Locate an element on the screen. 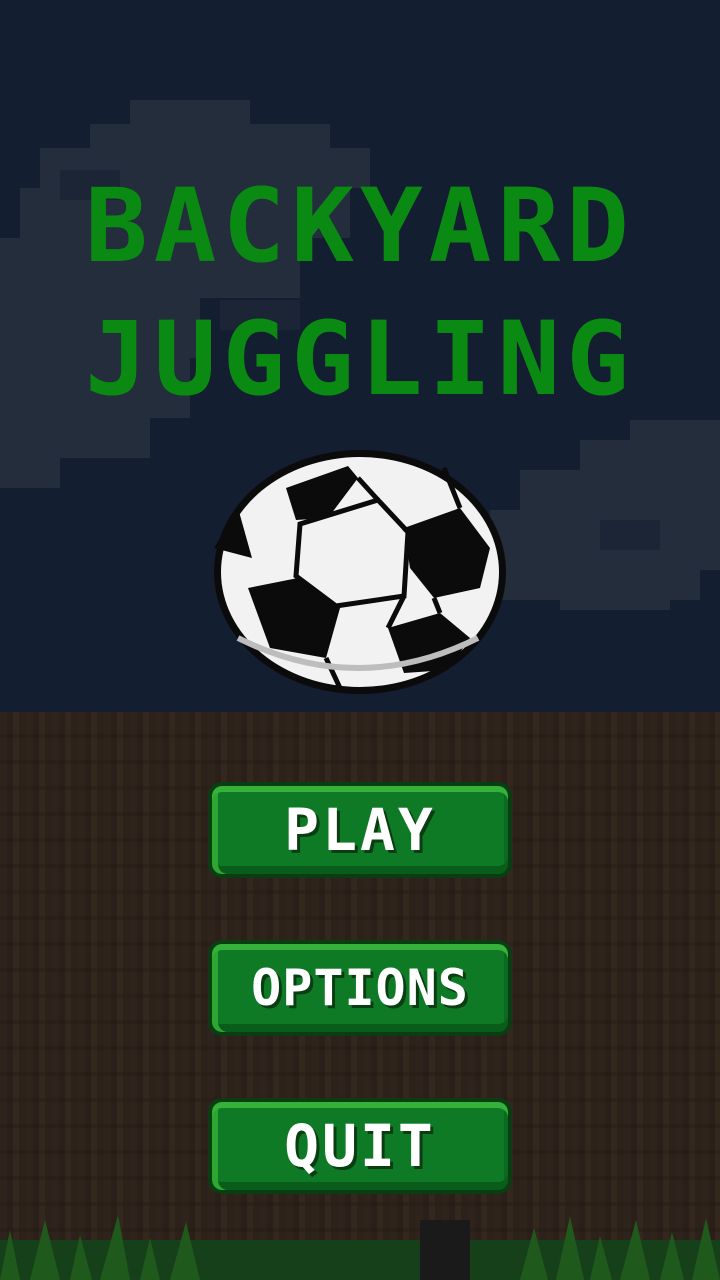 This screenshot has width=720, height=1280. game-title-line-2: JUGGLING is located at coordinates (360, 359).